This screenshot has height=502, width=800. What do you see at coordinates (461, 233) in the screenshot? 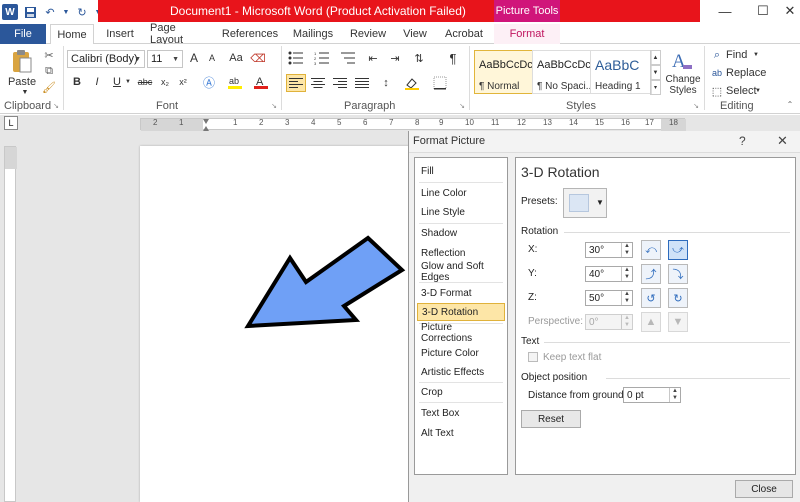
I see `category-shadow: Shadow` at bounding box center [461, 233].